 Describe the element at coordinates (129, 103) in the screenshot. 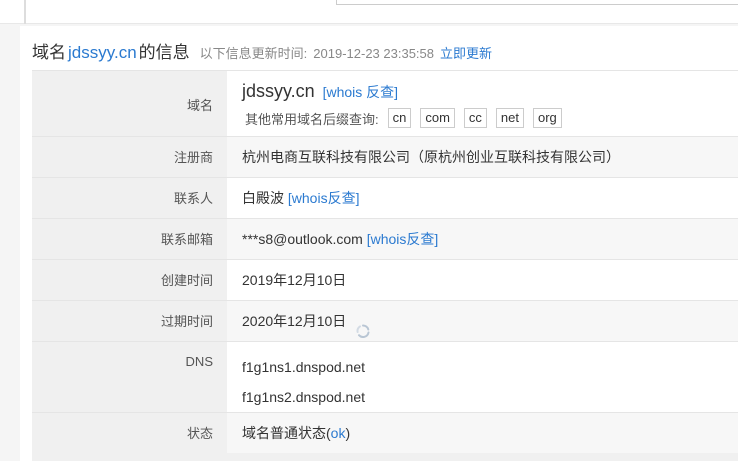

I see `label-domain: 域名` at that location.